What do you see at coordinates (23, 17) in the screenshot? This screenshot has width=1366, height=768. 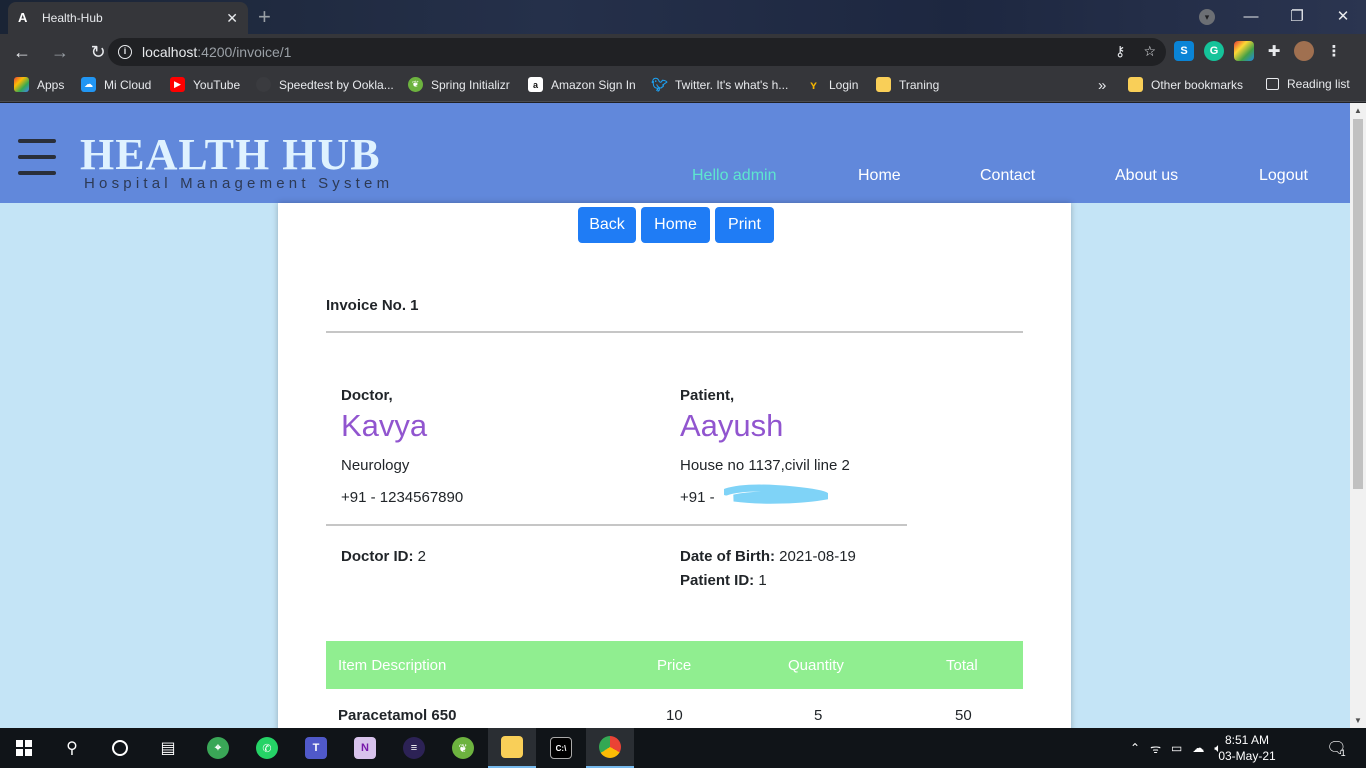 I see `angular-favicon-icon: A` at bounding box center [23, 17].